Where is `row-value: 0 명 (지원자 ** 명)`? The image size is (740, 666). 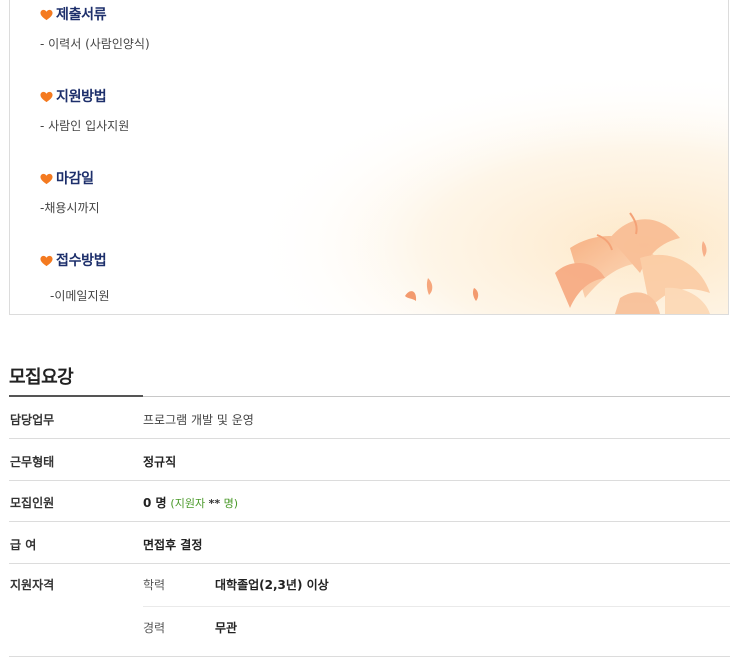
row-value: 0 명 (지원자 ** 명) is located at coordinates (190, 502).